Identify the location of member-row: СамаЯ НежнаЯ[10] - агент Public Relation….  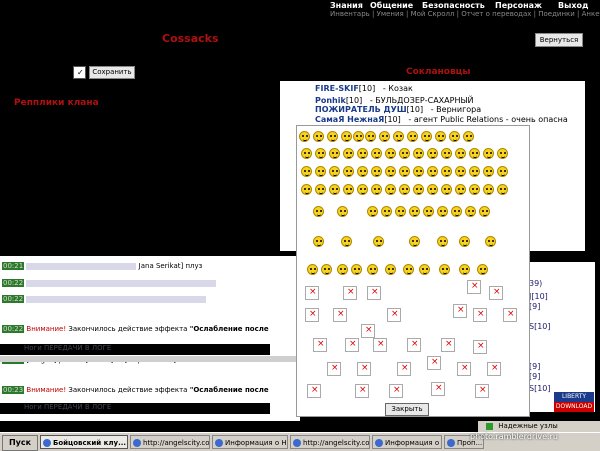
(441, 119).